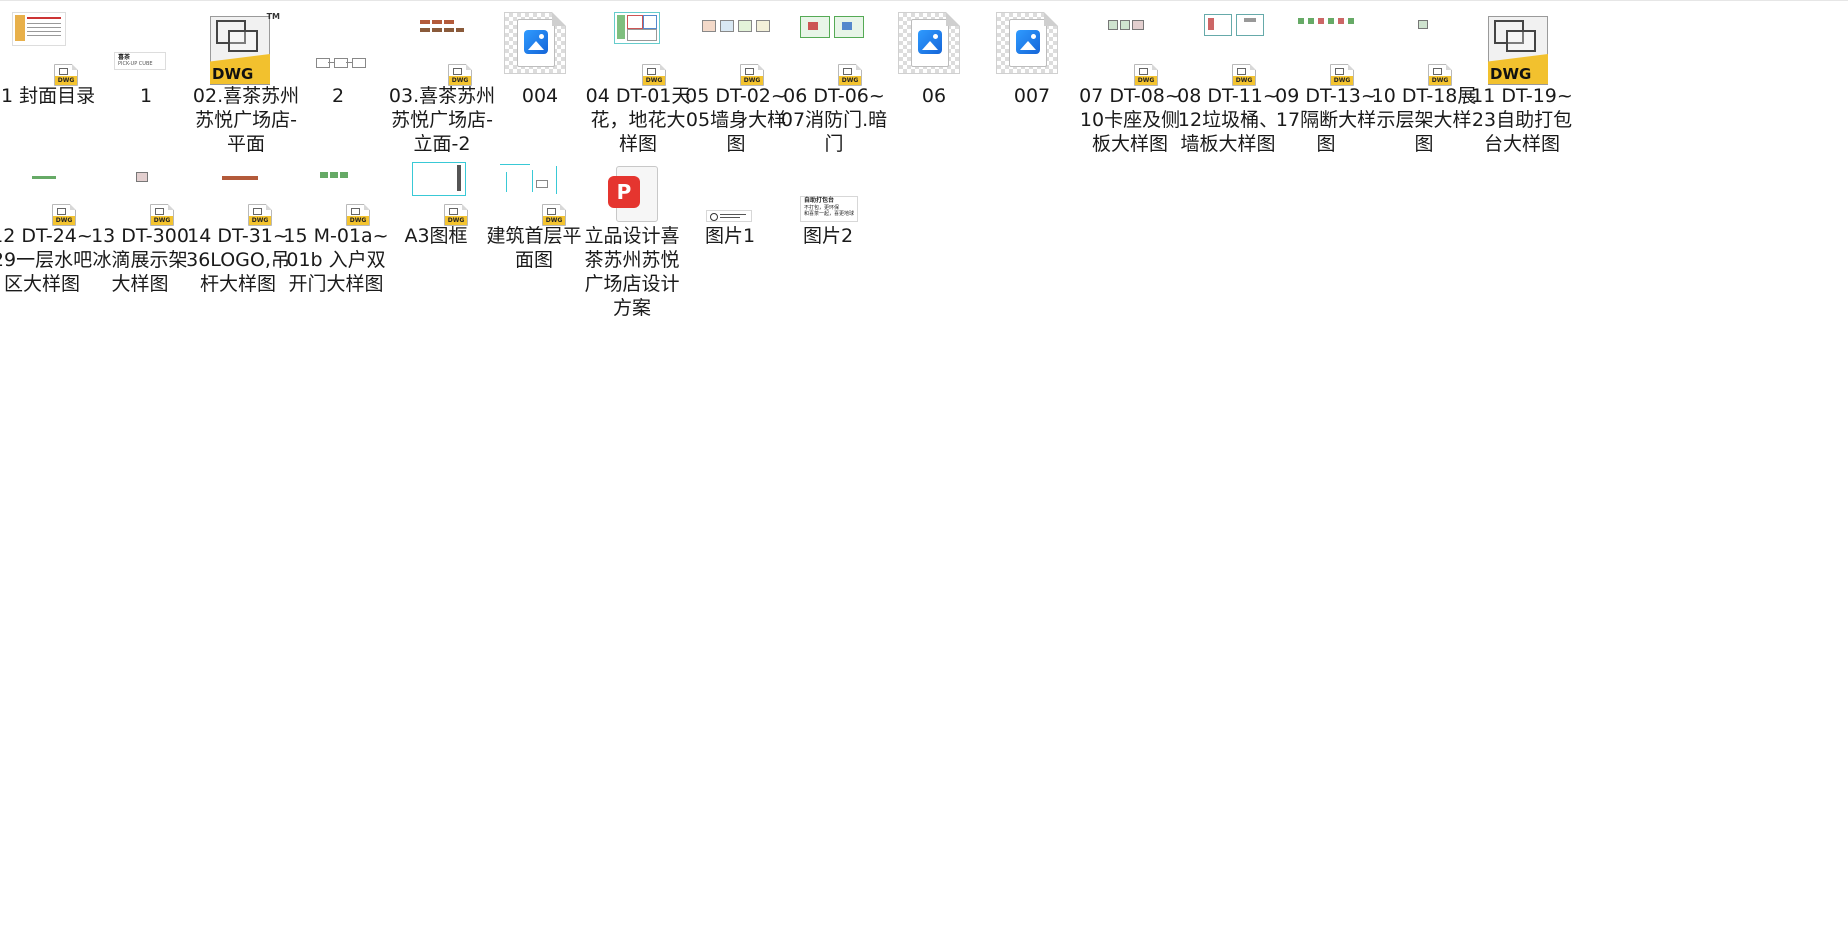 Image resolution: width=1848 pixels, height=942 pixels. I want to click on top-divider, so click(924, 0).